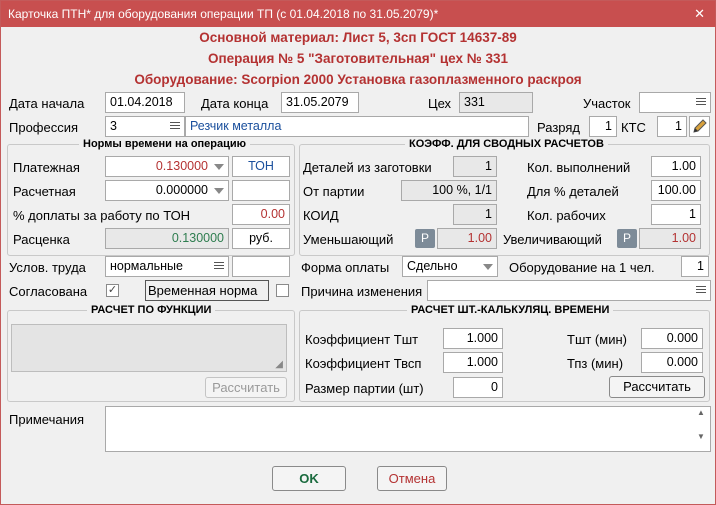 Image resolution: width=716 pixels, height=505 pixels. What do you see at coordinates (261, 166) in the screenshot?
I see `payable-unit: ТОН` at bounding box center [261, 166].